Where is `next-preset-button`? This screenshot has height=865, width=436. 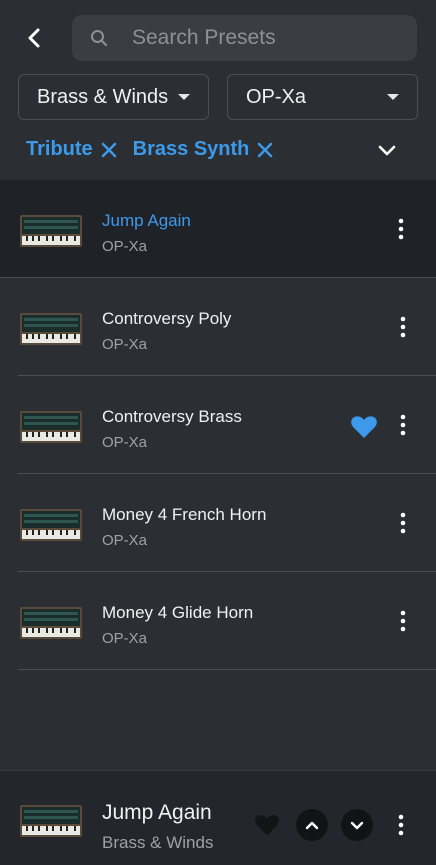
next-preset-button is located at coordinates (357, 825).